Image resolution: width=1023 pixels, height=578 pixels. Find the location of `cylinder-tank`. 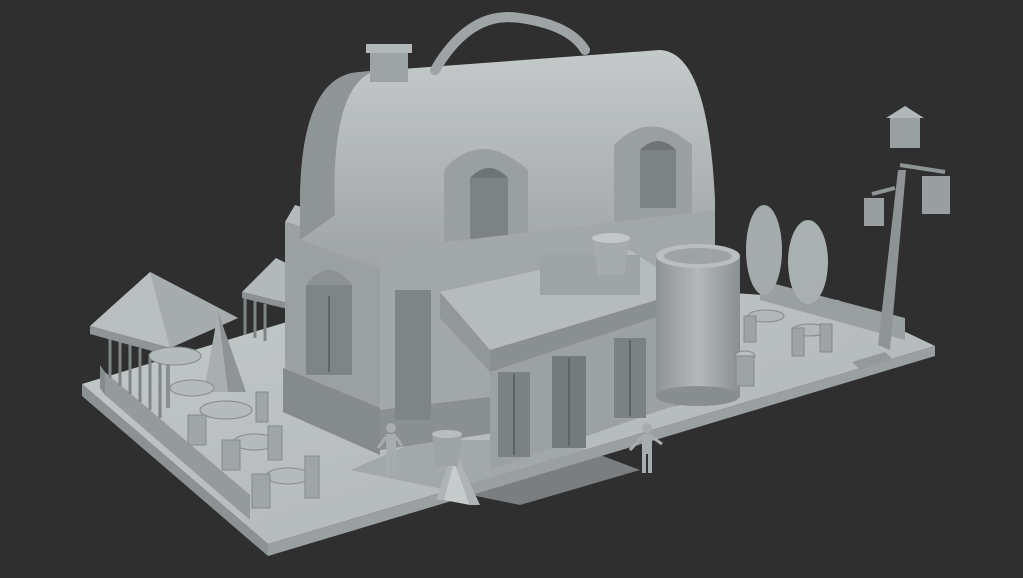

cylinder-tank is located at coordinates (698, 325).